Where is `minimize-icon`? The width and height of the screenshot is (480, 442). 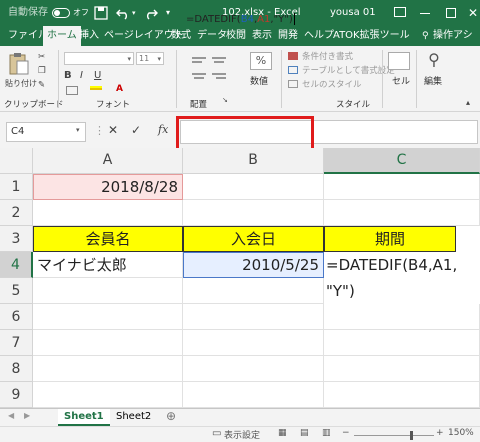 minimize-icon is located at coordinates (425, 13).